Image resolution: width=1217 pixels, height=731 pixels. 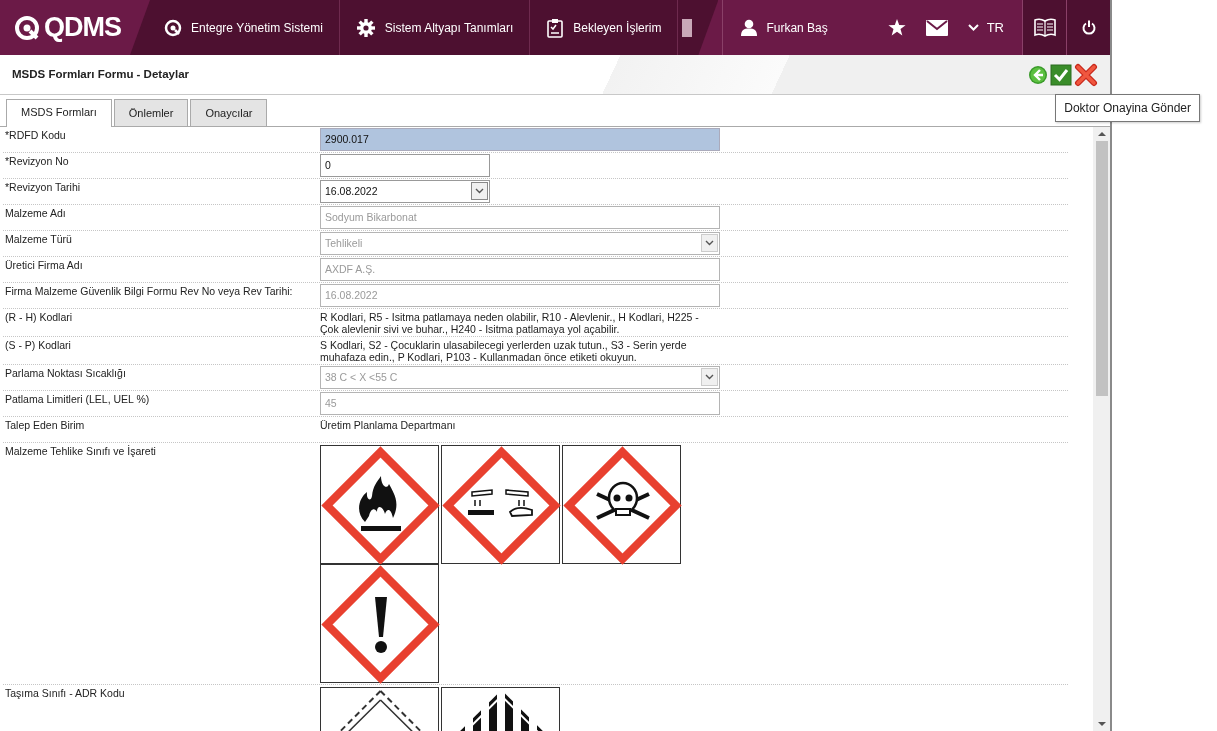 What do you see at coordinates (37, 161) in the screenshot?
I see `field-label: *Revizyon No` at bounding box center [37, 161].